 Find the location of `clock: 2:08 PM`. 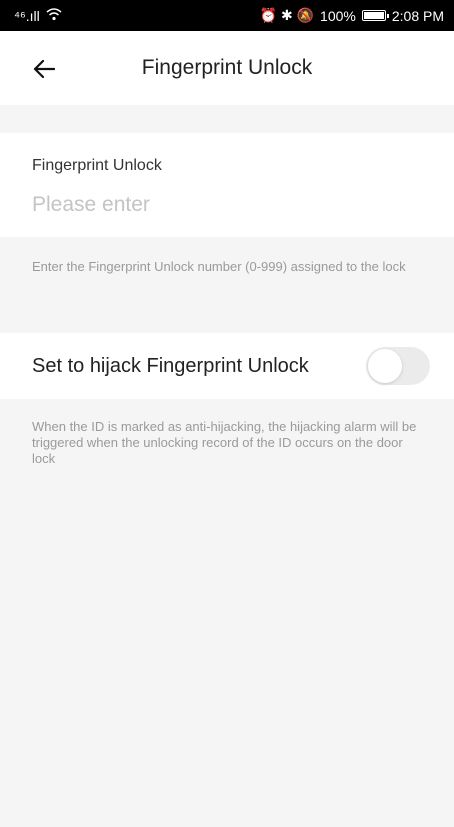

clock: 2:08 PM is located at coordinates (417, 15).